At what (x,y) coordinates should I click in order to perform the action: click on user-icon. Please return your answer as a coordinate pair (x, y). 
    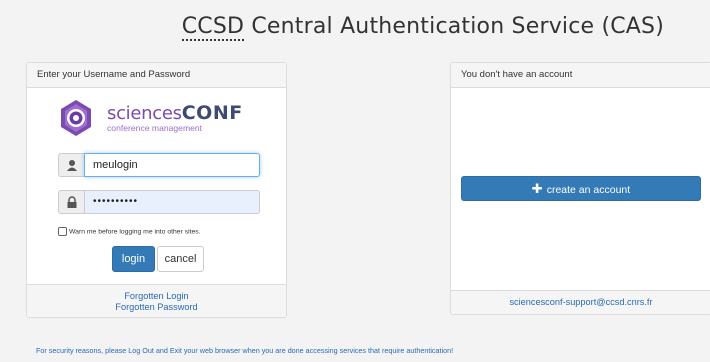
    Looking at the image, I should click on (71, 165).